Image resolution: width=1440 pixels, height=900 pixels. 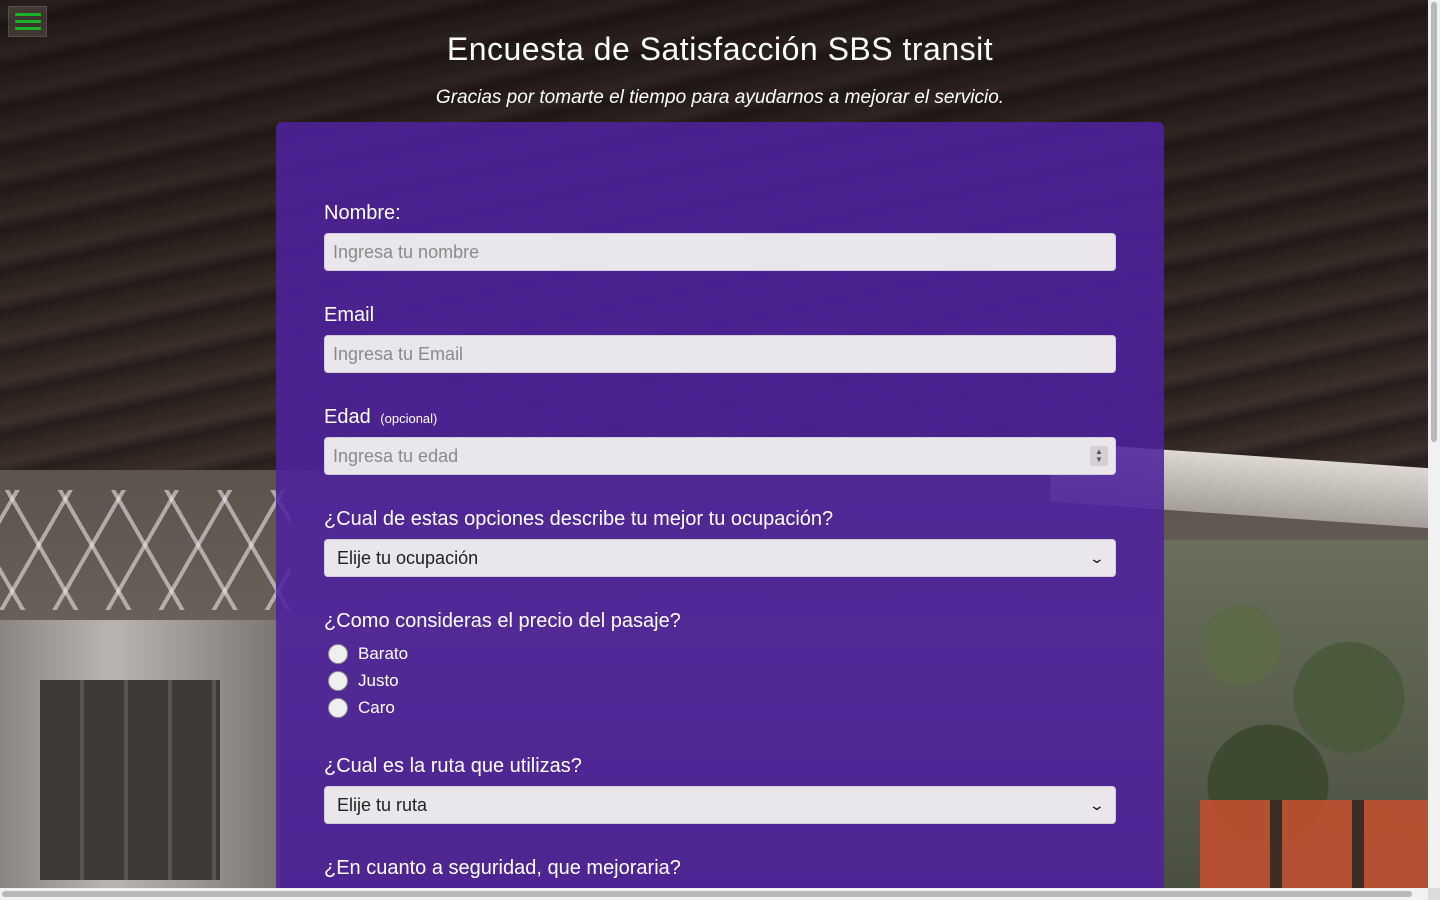 What do you see at coordinates (720, 805) in the screenshot?
I see `route-select: Elije tu ruta ⌄` at bounding box center [720, 805].